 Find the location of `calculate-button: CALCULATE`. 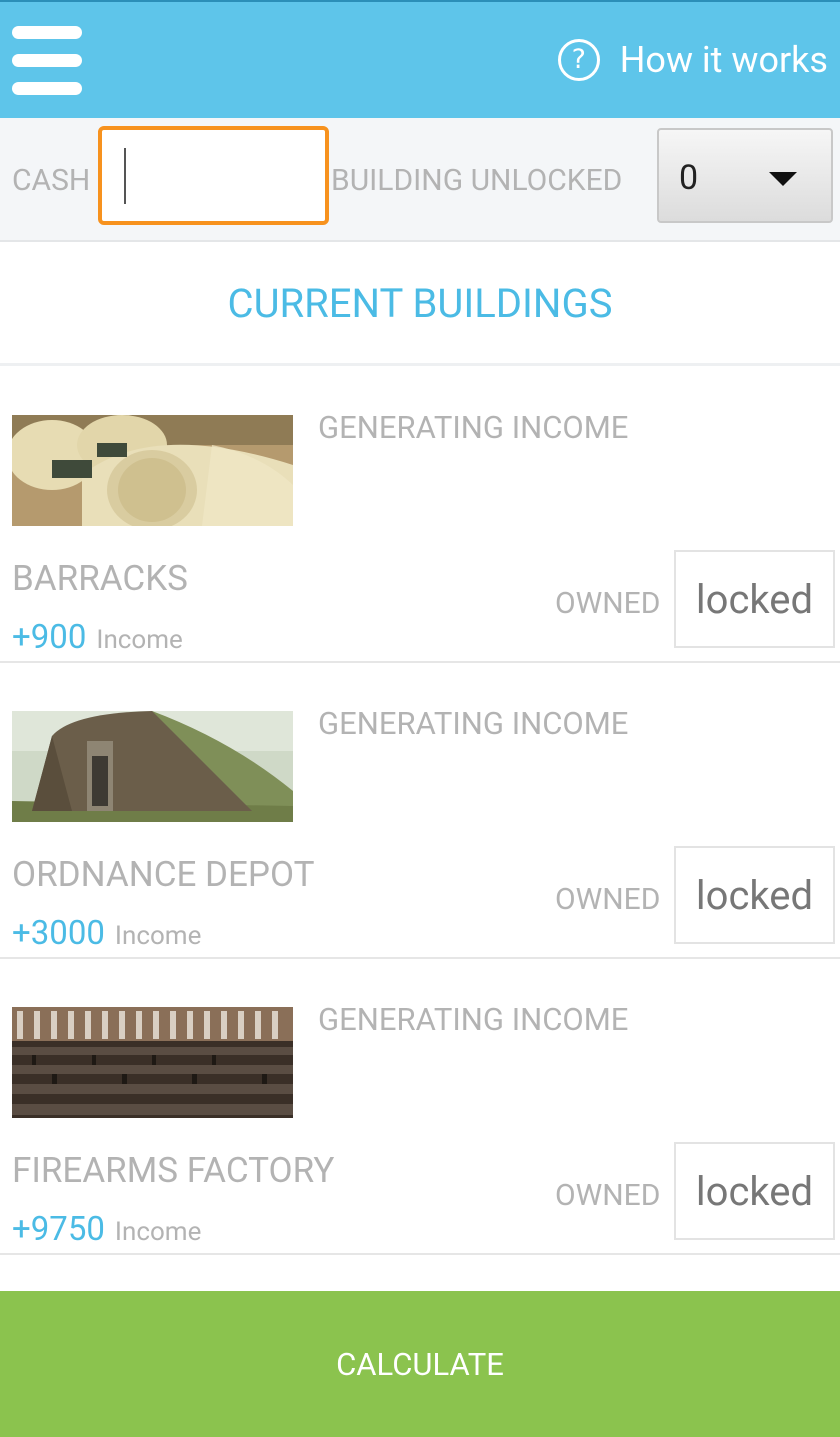

calculate-button: CALCULATE is located at coordinates (420, 1364).